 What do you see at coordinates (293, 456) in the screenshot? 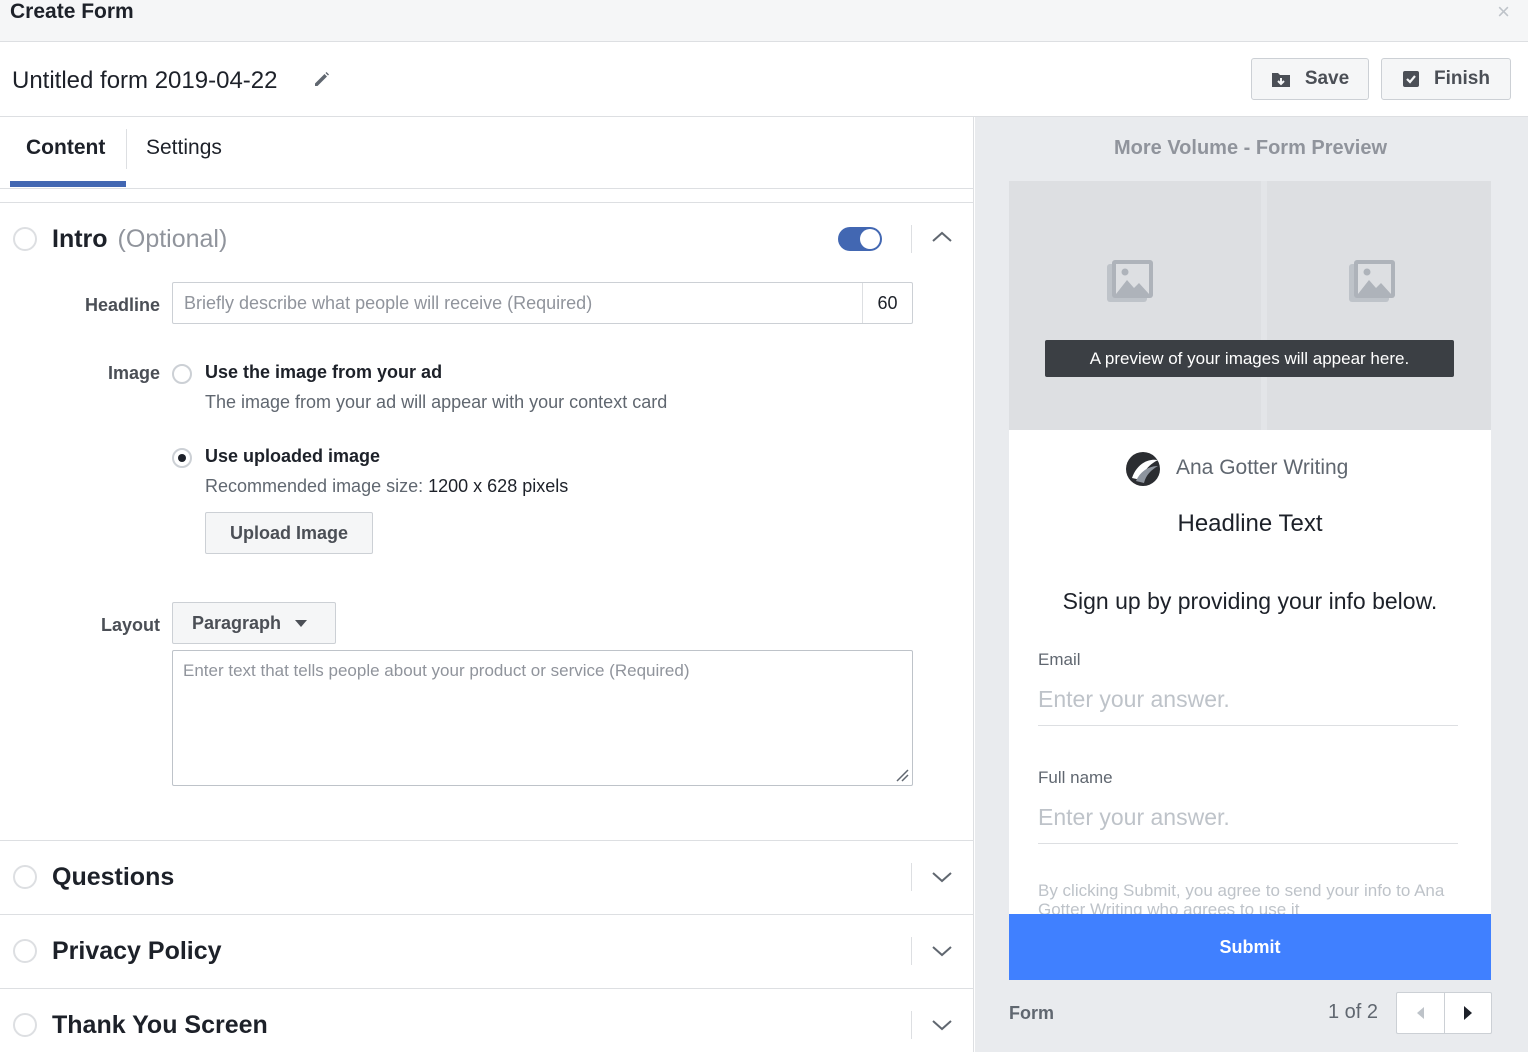
I see `uploaded-image-title: Use uploaded image` at bounding box center [293, 456].